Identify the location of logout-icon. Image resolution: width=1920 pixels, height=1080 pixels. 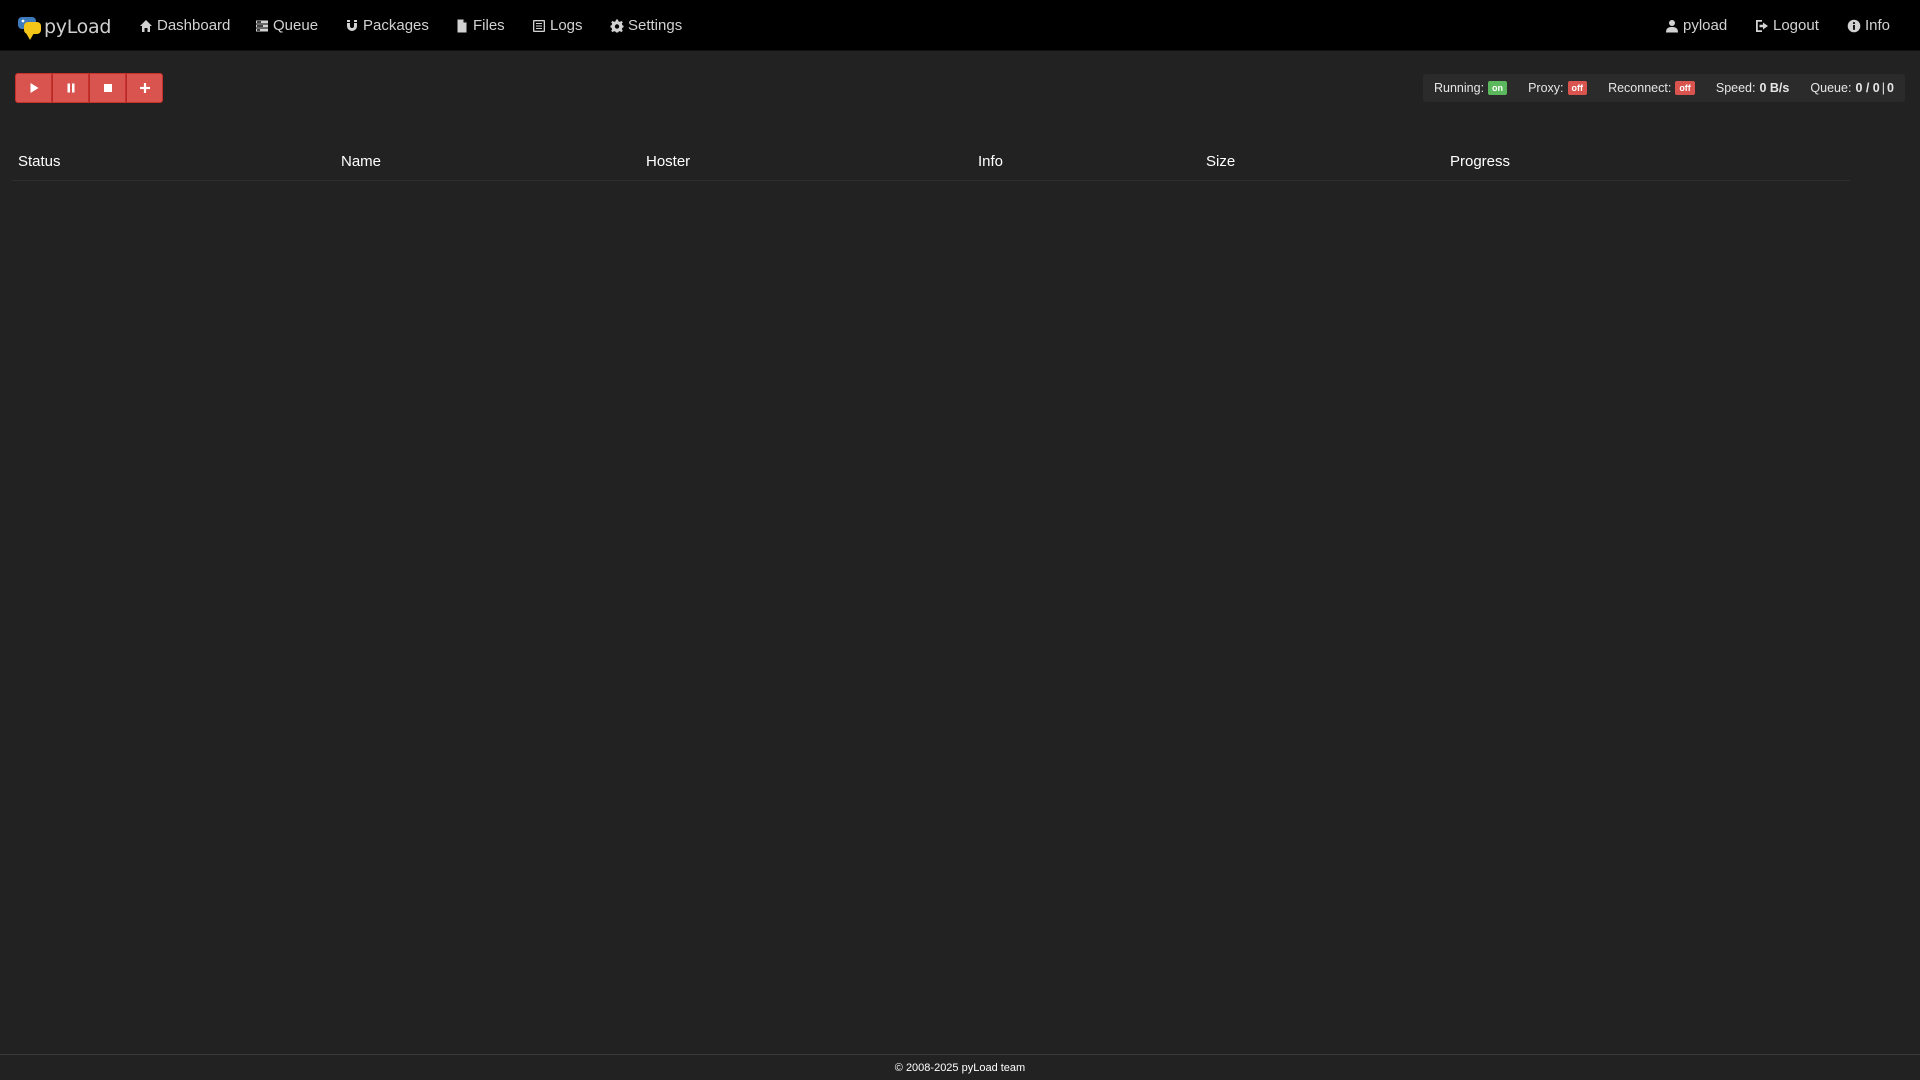
(1762, 25).